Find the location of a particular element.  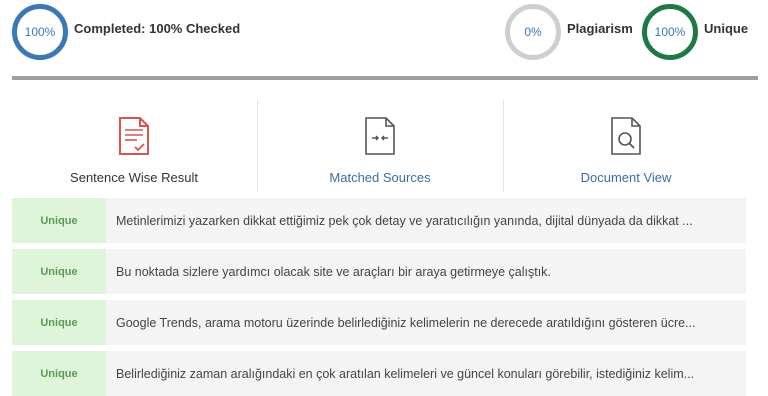

unique-label: Unique is located at coordinates (726, 28).